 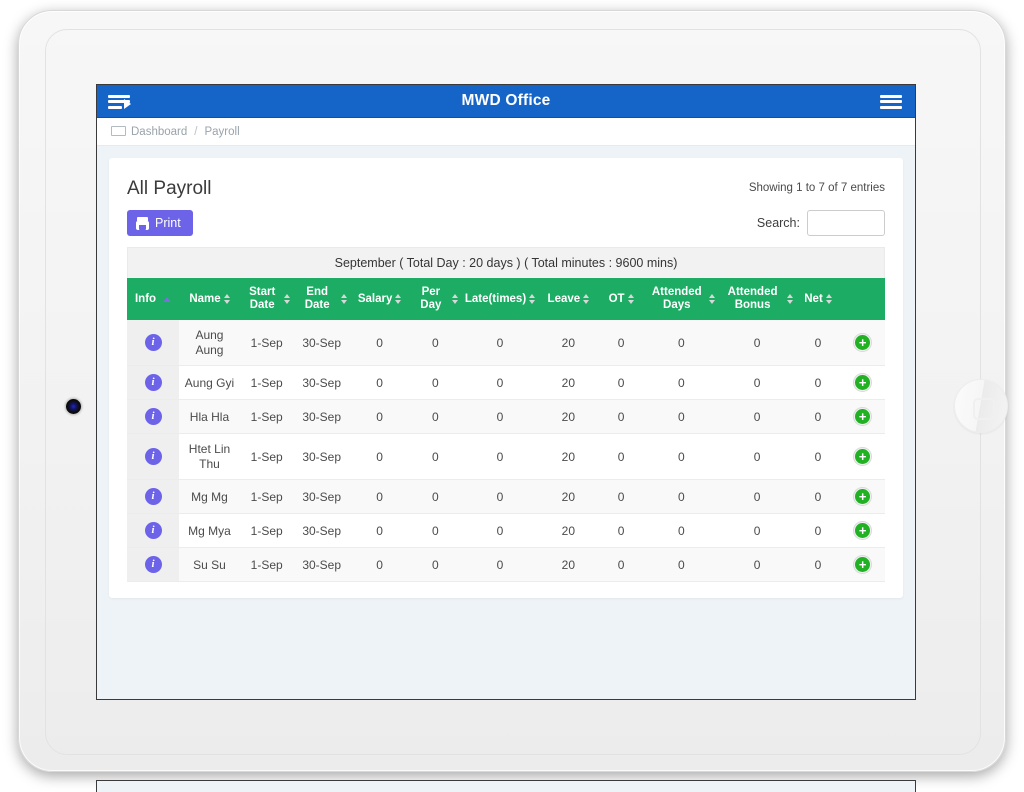 What do you see at coordinates (205, 298) in the screenshot?
I see `column-header-name-label: Name` at bounding box center [205, 298].